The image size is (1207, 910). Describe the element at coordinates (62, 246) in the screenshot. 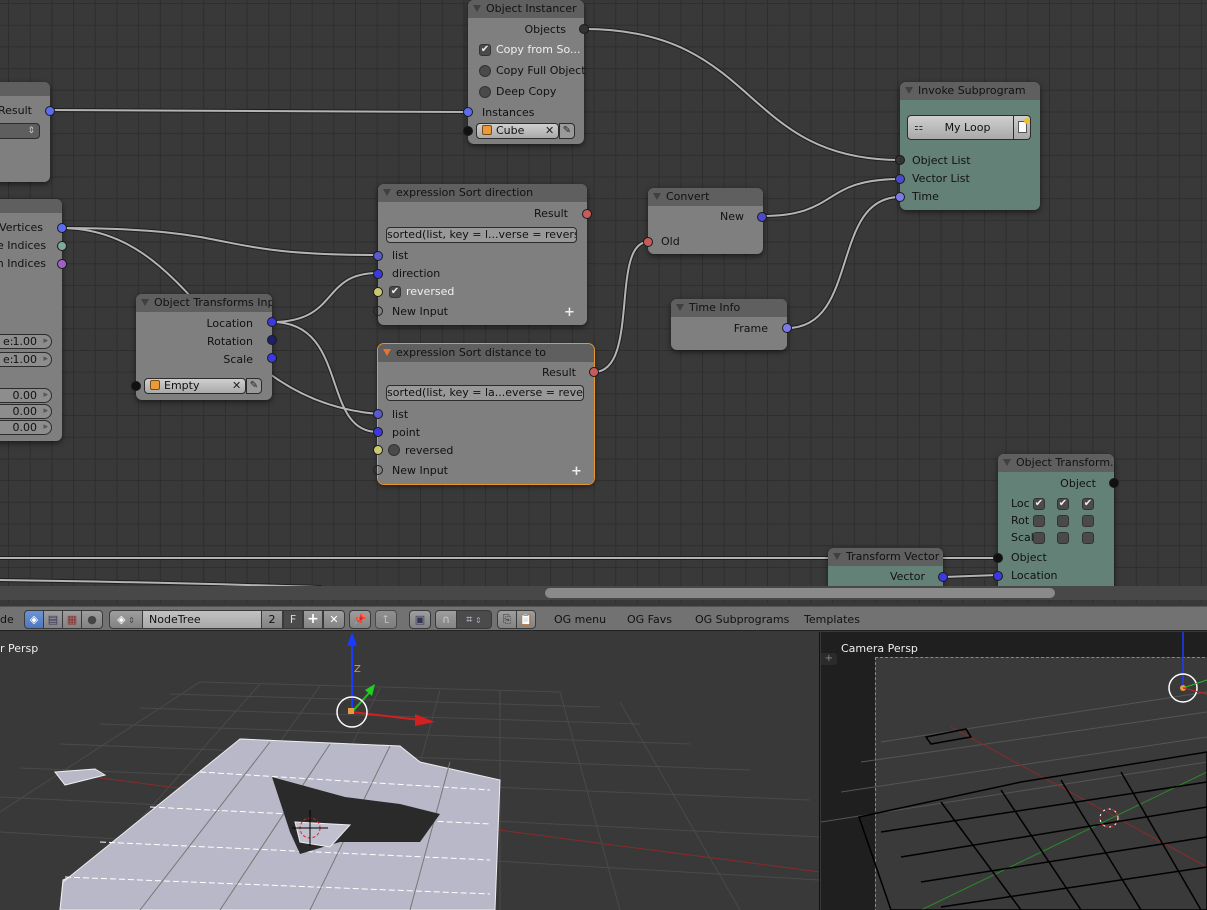

I see `edge-indices-socket` at that location.